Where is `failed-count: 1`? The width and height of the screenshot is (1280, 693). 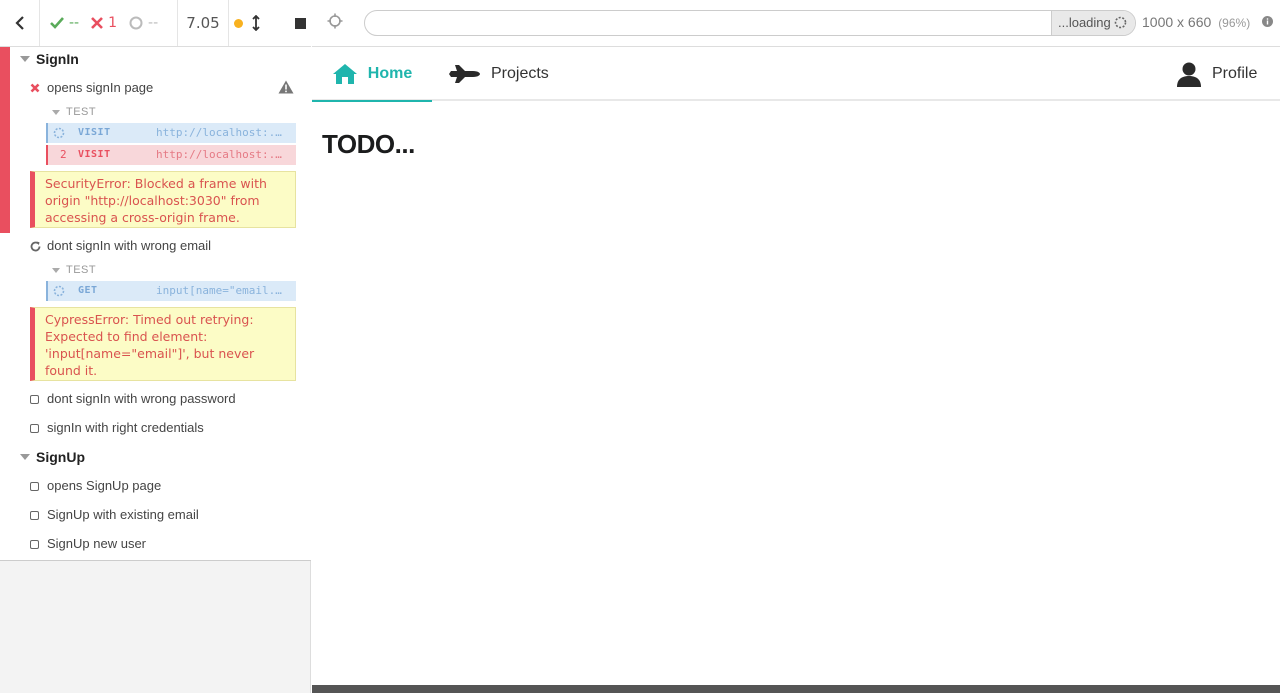 failed-count: 1 is located at coordinates (113, 23).